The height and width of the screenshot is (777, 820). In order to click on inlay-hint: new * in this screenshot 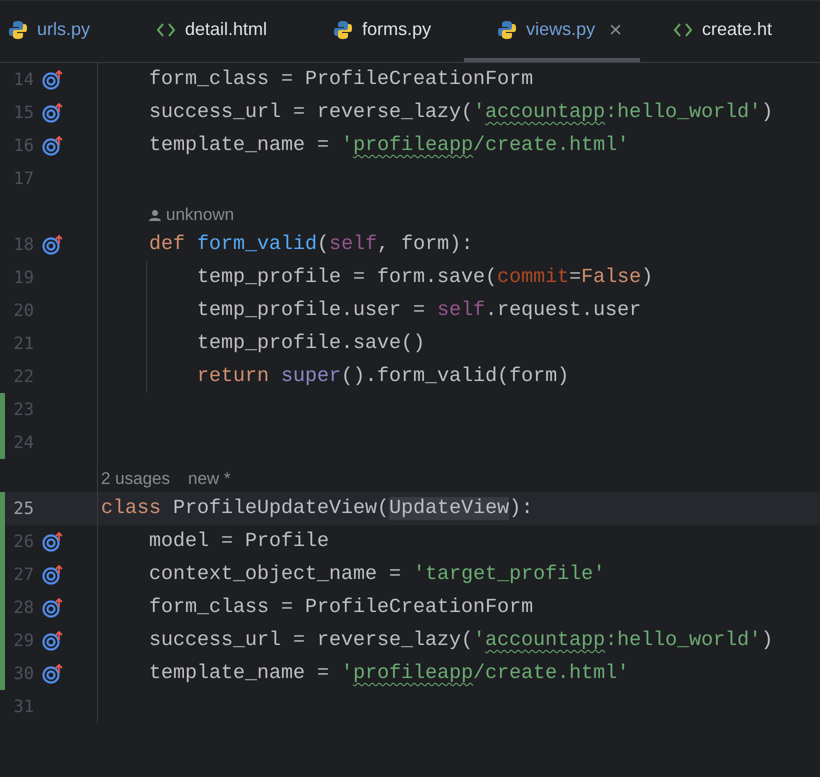, I will do `click(209, 478)`.